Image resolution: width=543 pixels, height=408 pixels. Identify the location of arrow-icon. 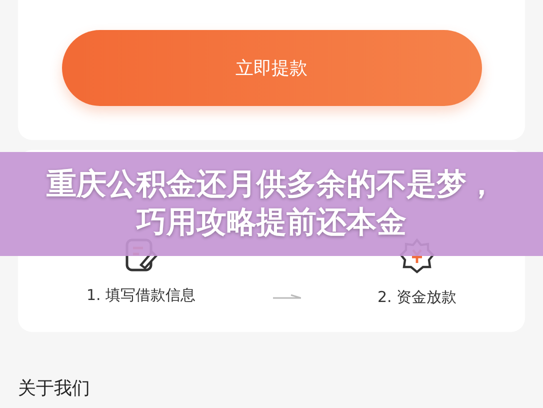
(286, 297).